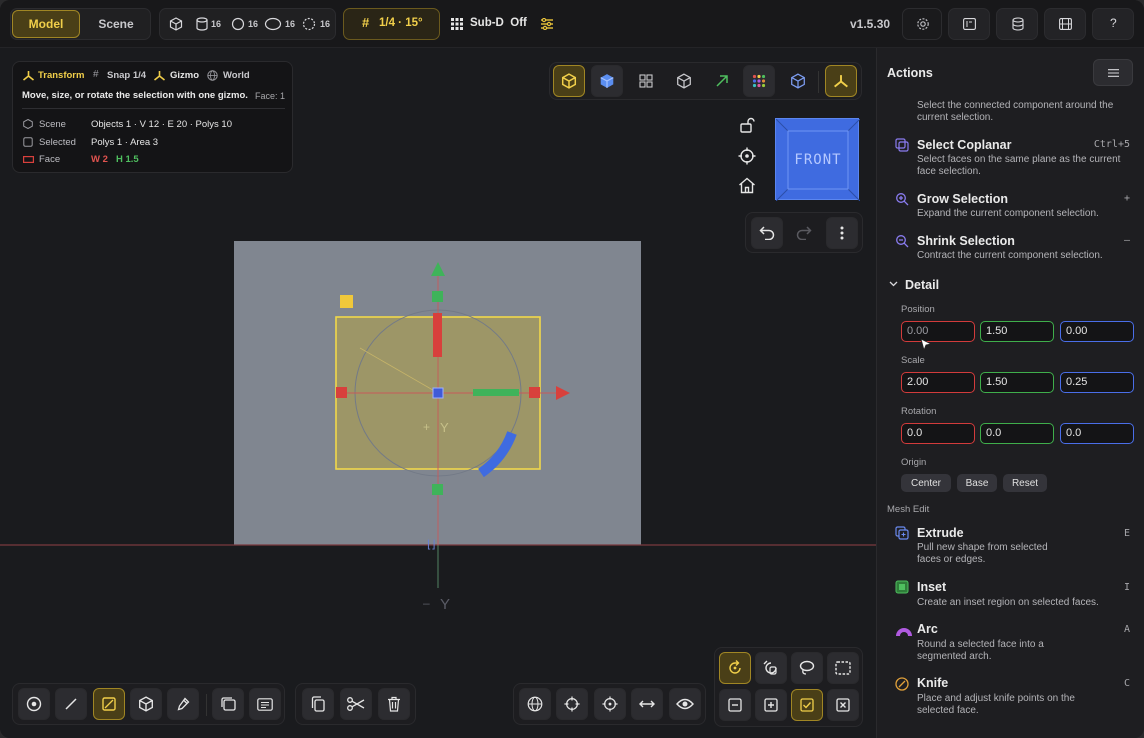 Image resolution: width=1144 pixels, height=738 pixels. What do you see at coordinates (534, 392) in the screenshot?
I see `gizmo-x-handle-right` at bounding box center [534, 392].